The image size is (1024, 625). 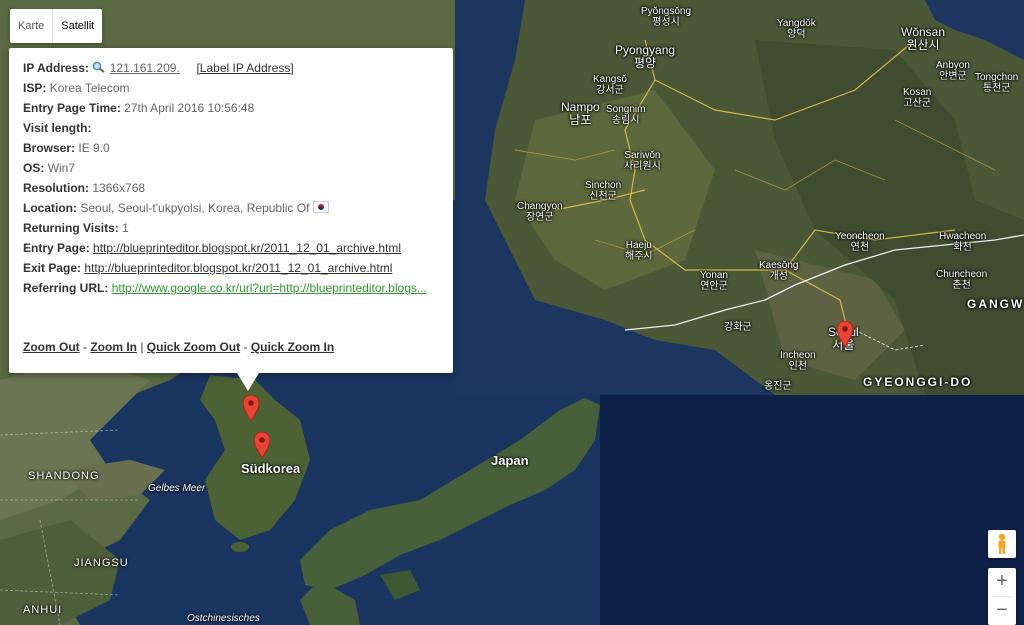 What do you see at coordinates (238, 90) in the screenshot?
I see `row-isp: ISP: Korea Telecom` at bounding box center [238, 90].